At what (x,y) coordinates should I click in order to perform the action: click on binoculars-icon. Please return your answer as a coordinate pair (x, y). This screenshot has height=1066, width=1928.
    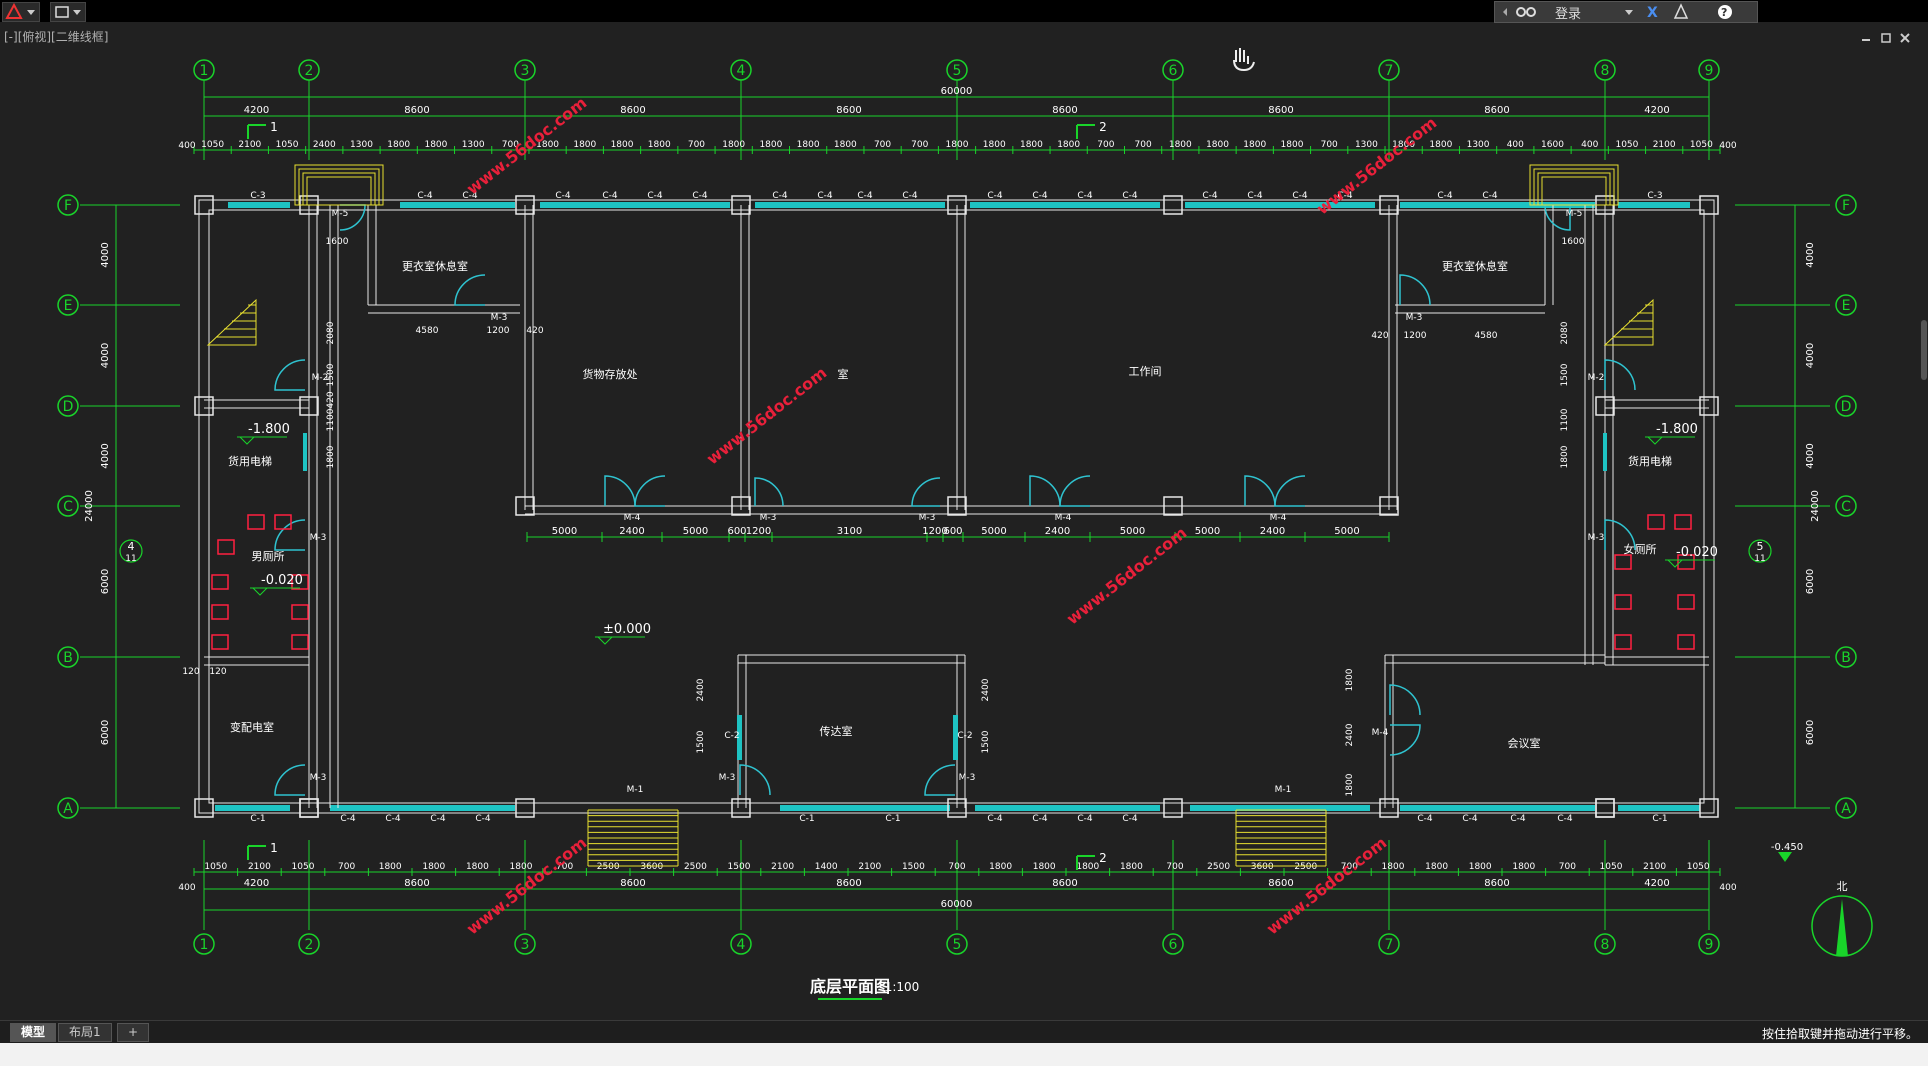
    Looking at the image, I should click on (1519, 12).